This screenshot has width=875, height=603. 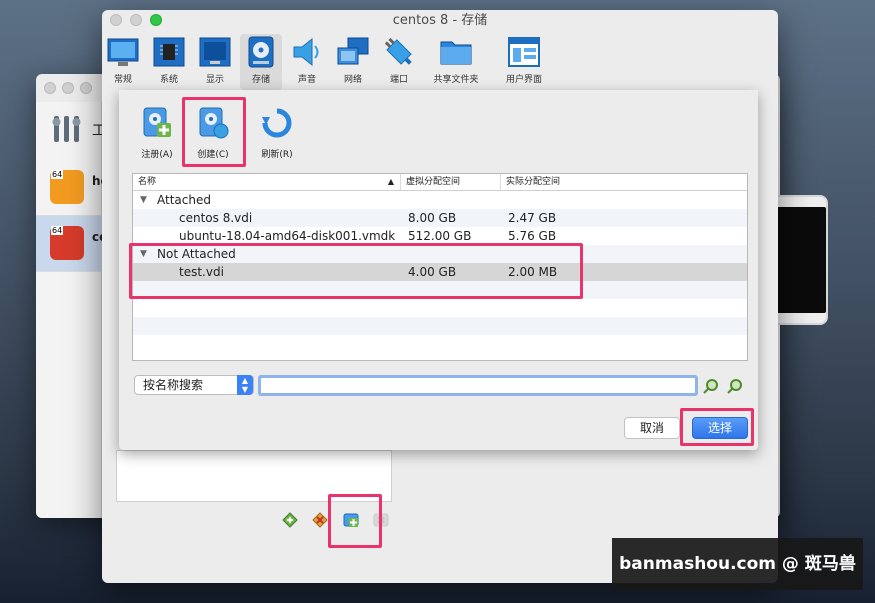 I want to click on zoom-window-dot, so click(x=86, y=88).